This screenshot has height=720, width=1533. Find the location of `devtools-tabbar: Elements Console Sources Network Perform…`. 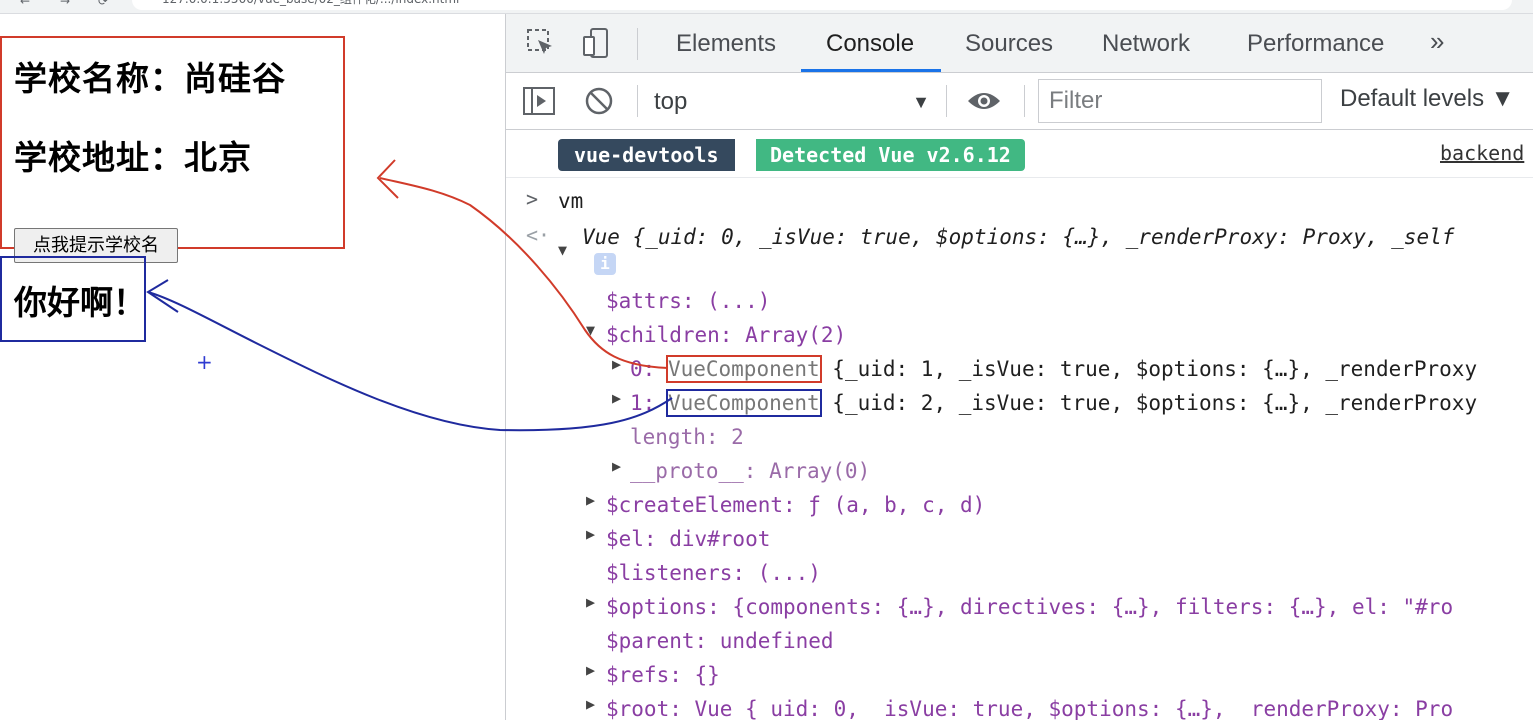

devtools-tabbar: Elements Console Sources Network Perform… is located at coordinates (1019, 43).